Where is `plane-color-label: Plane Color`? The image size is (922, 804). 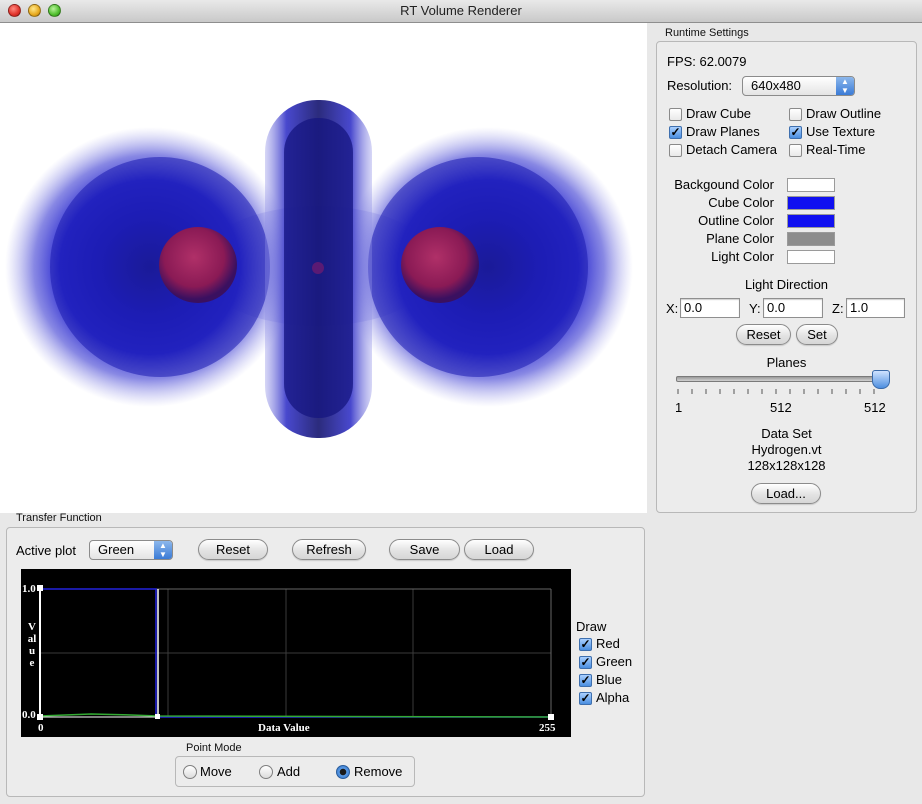 plane-color-label: Plane Color is located at coordinates (740, 238).